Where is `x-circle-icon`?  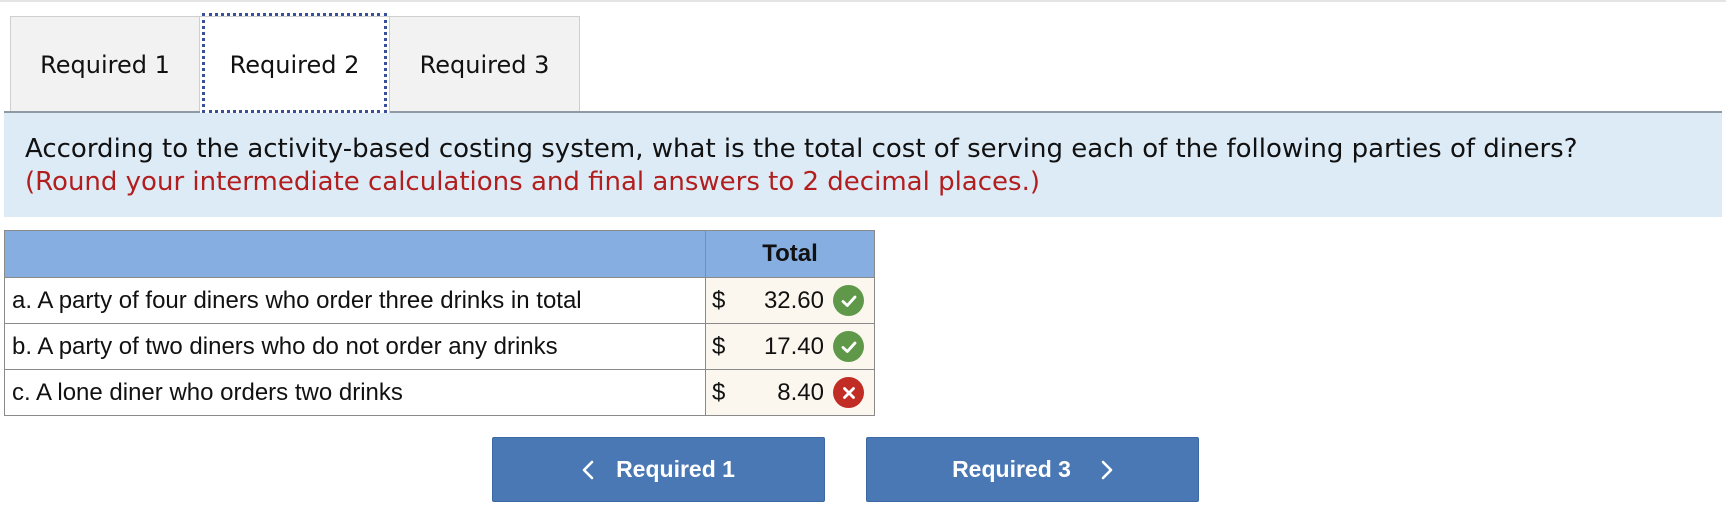 x-circle-icon is located at coordinates (848, 392).